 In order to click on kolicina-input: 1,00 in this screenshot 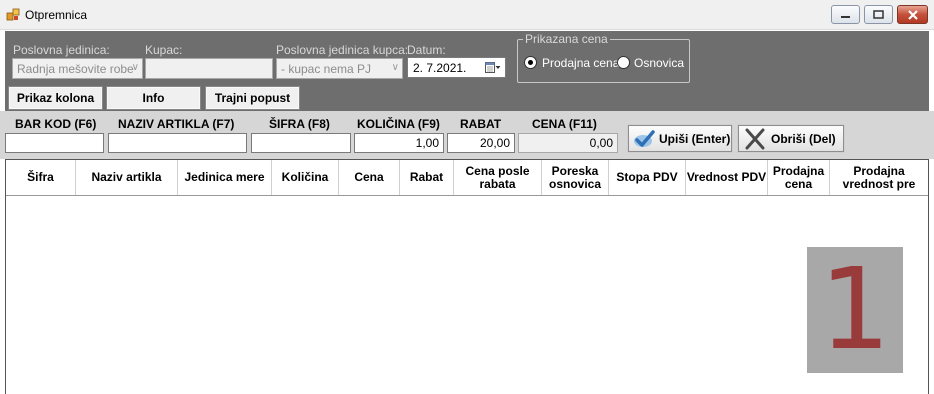, I will do `click(399, 143)`.